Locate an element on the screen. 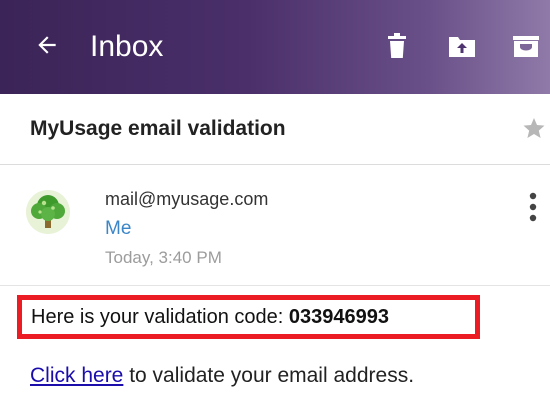  trash-icon is located at coordinates (397, 45).